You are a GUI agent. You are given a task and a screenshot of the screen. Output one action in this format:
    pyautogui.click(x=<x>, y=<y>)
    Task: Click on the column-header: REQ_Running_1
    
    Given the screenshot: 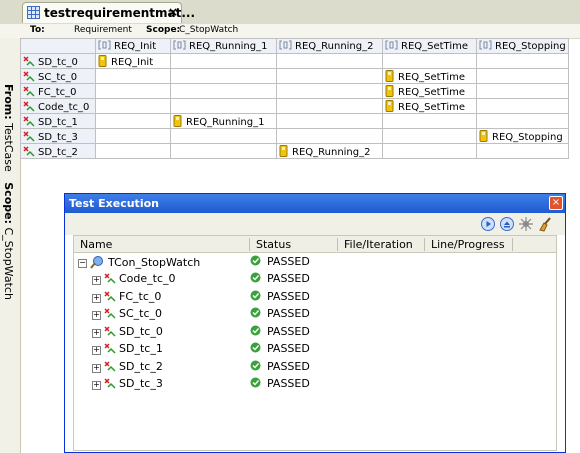 What is the action you would take?
    pyautogui.click(x=223, y=46)
    